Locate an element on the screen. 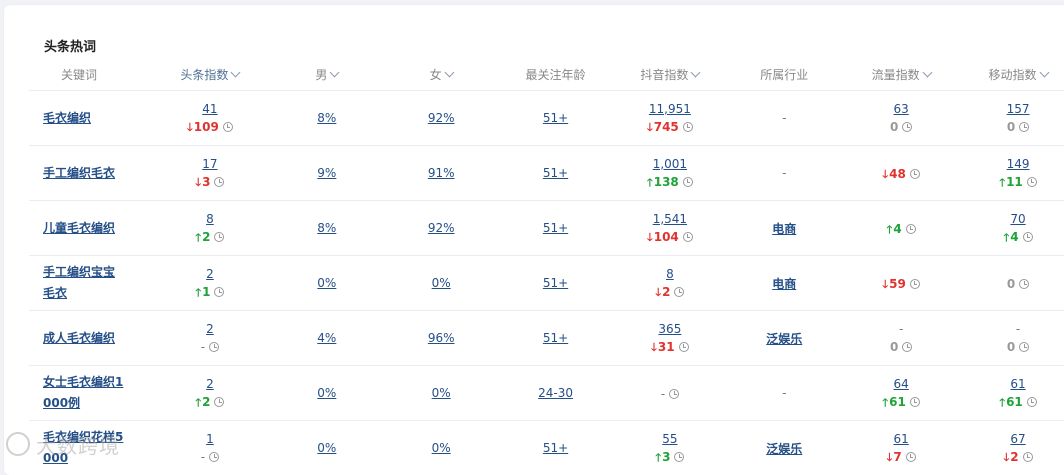  douyin-index-value-link: 8 is located at coordinates (670, 274).